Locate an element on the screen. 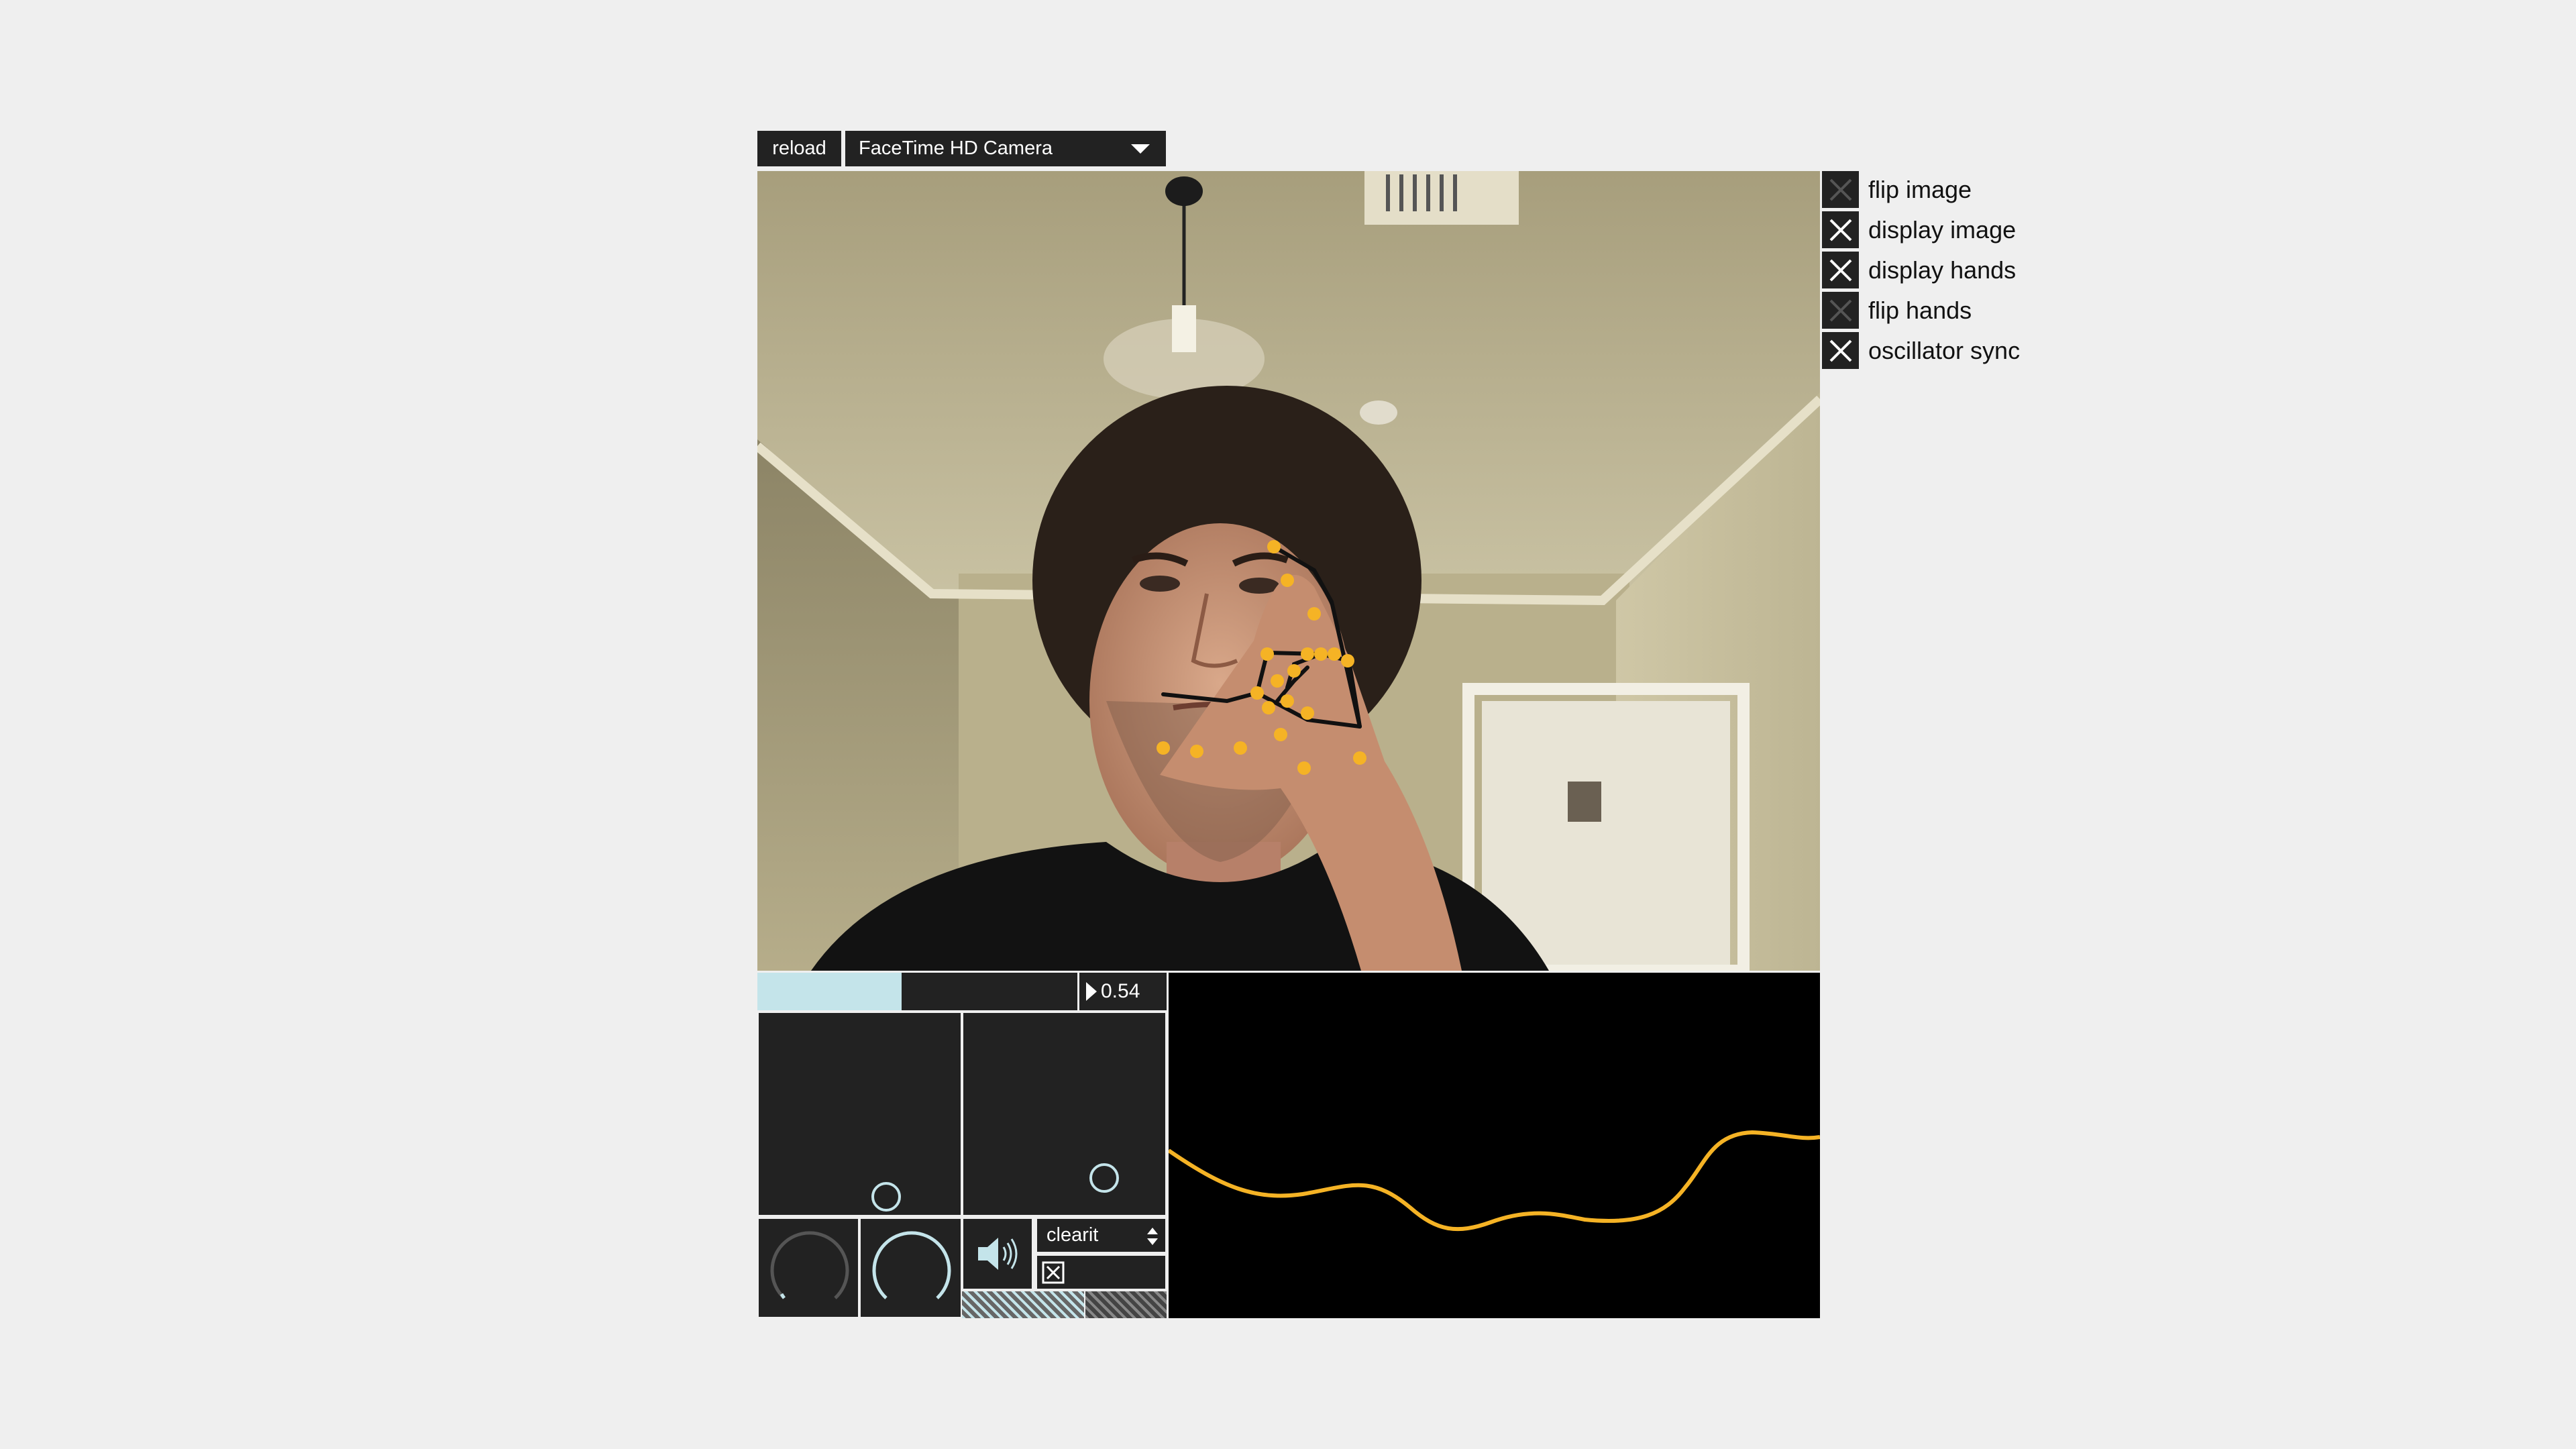 The width and height of the screenshot is (2576, 1449). reload-button: reload is located at coordinates (799, 148).